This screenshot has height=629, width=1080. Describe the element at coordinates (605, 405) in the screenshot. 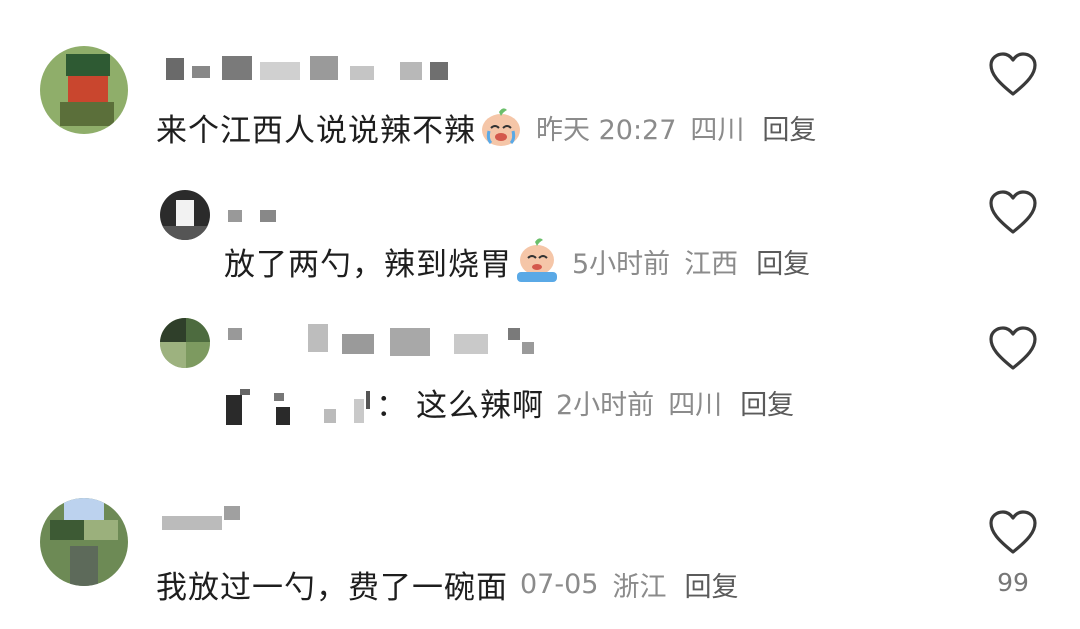

I see `reply-time: 2小时前` at that location.